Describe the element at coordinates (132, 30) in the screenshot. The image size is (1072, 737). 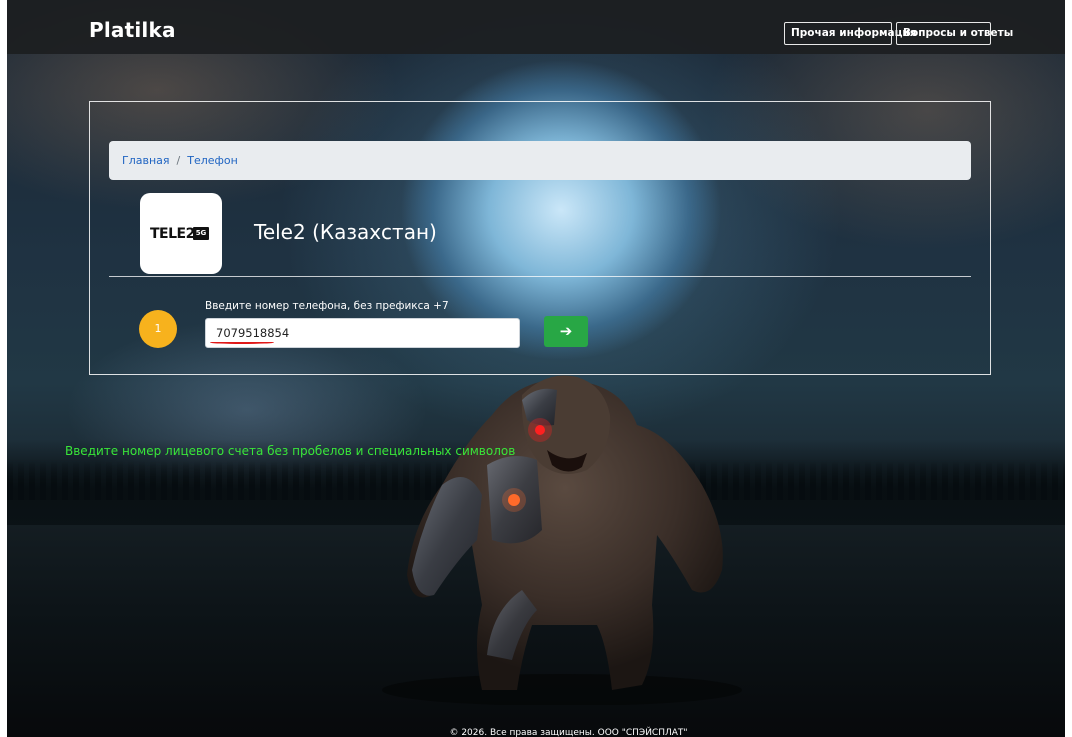
I see `brand-logo: Platilka` at that location.